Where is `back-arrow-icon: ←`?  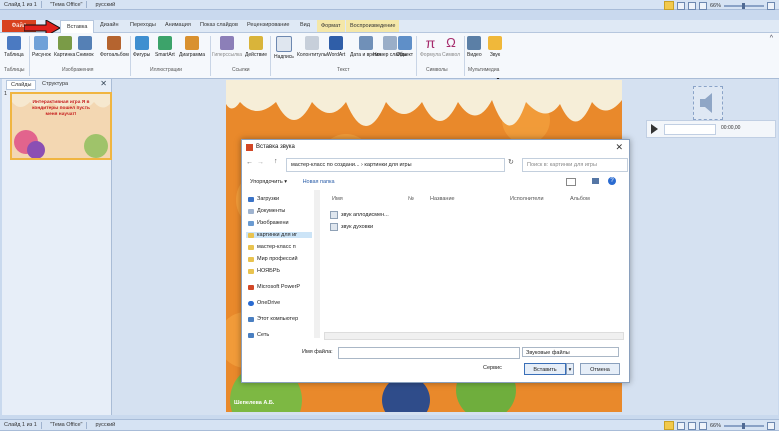
back-arrow-icon: ← is located at coordinates (249, 162).